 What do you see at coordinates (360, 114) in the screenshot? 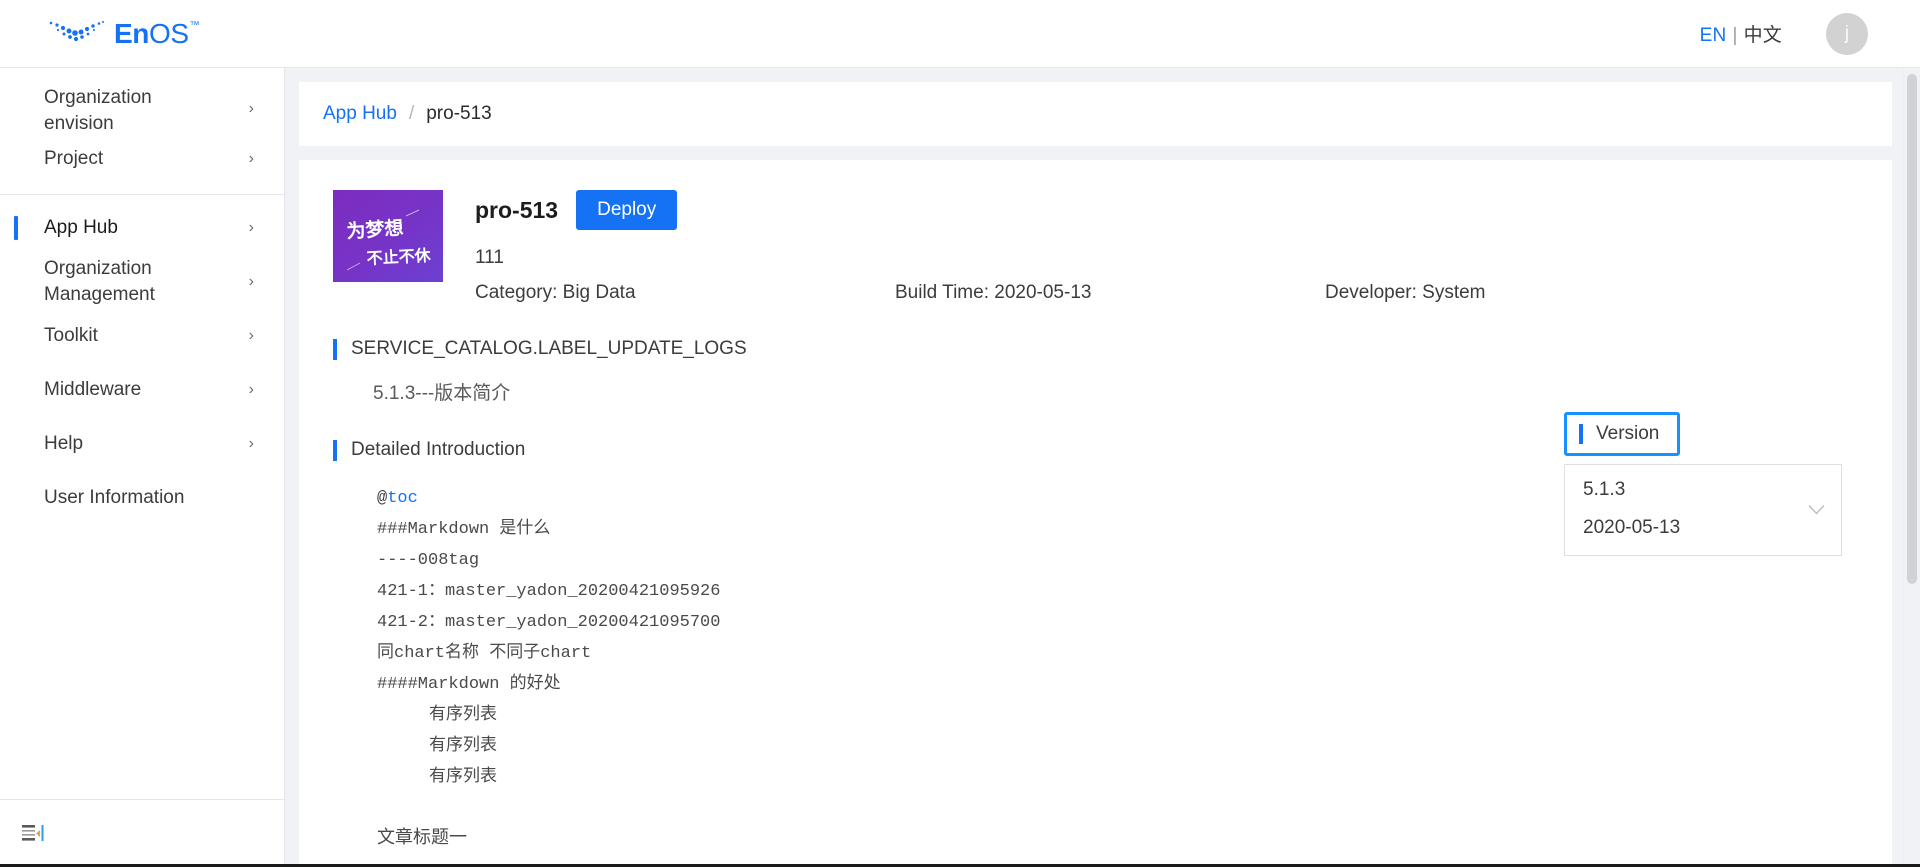
I see `breadcrumb-link-app-hub: App Hub` at bounding box center [360, 114].